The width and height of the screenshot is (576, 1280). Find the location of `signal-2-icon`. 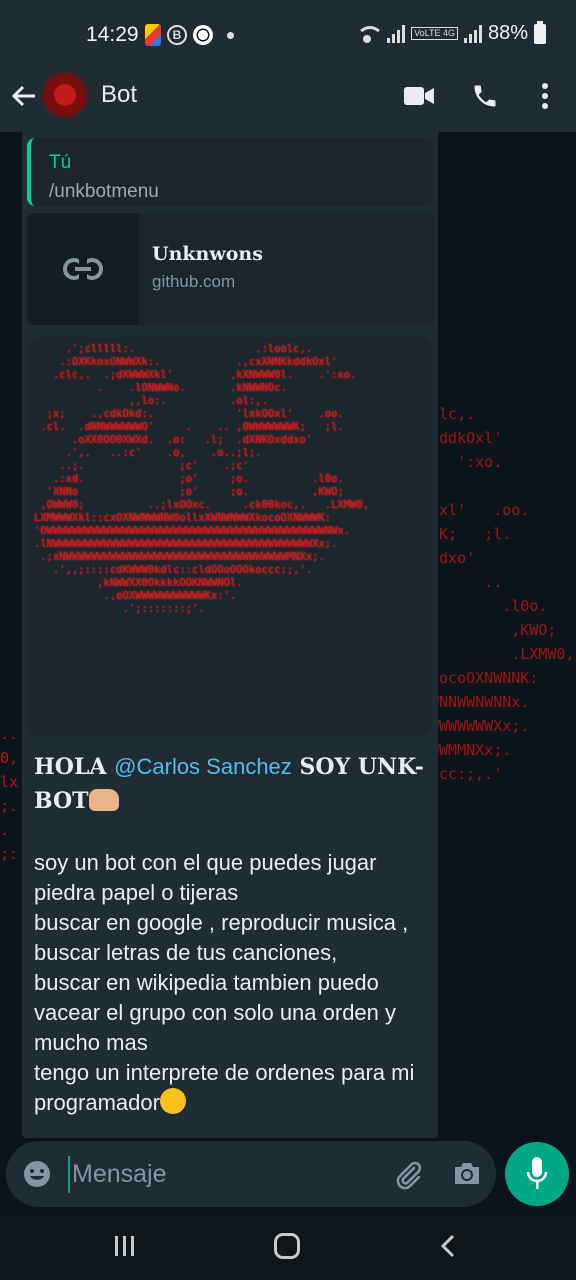

signal-2-icon is located at coordinates (472, 33).